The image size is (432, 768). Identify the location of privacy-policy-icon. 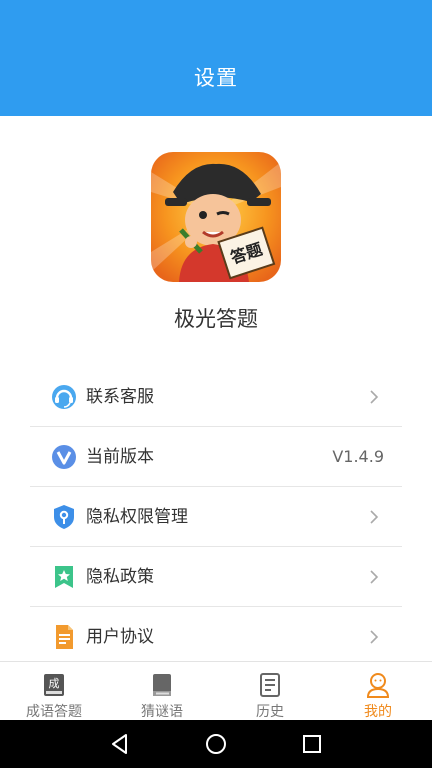
(64, 577).